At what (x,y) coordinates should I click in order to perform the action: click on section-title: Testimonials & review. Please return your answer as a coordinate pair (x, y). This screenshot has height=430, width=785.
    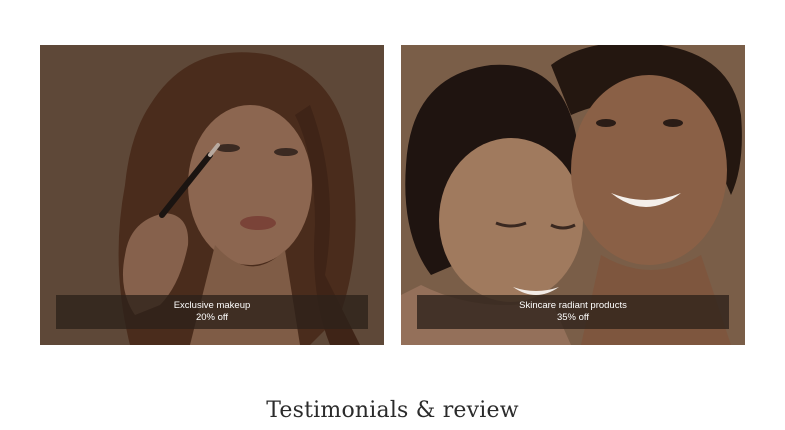
    Looking at the image, I should click on (392, 410).